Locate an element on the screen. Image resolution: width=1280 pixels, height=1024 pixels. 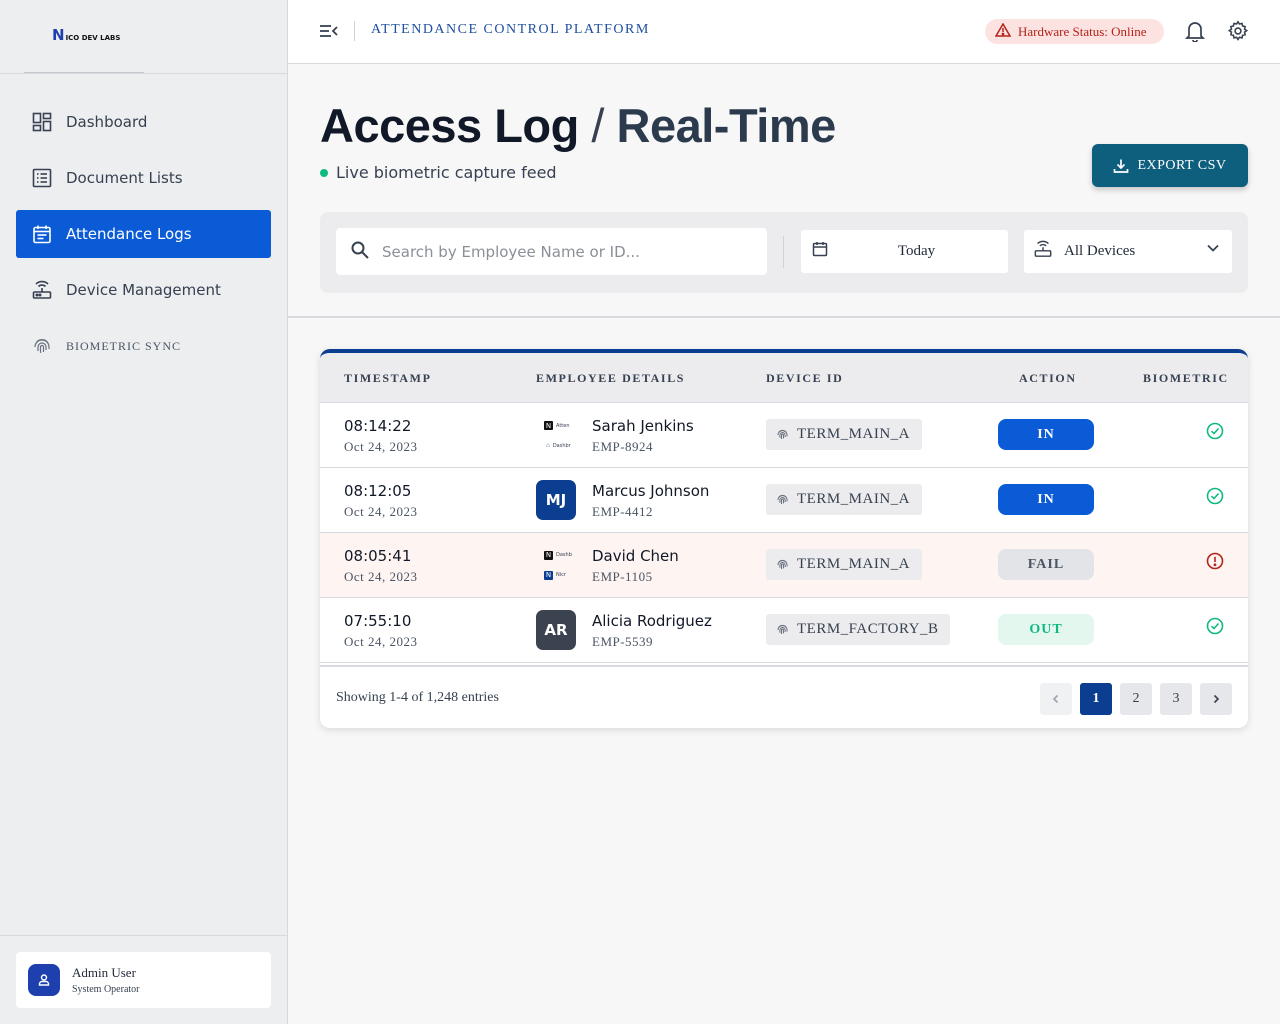
device-filter-value: All Devices is located at coordinates (1100, 251).